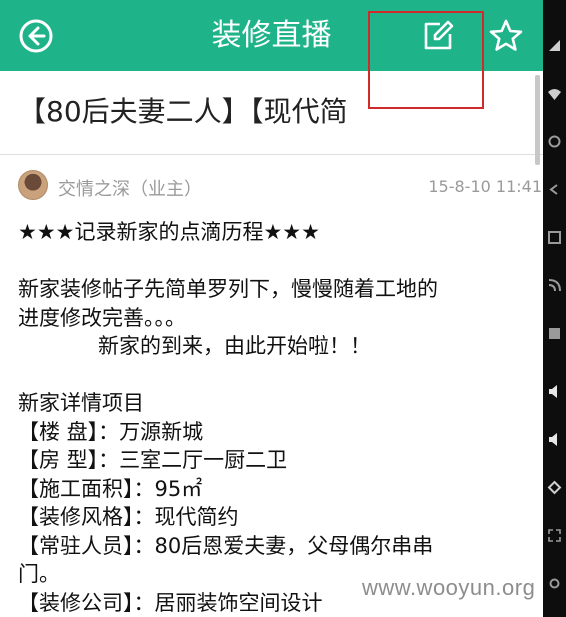 This screenshot has height=617, width=566. What do you see at coordinates (81, 403) in the screenshot?
I see `content-line: 新家详情项目` at bounding box center [81, 403].